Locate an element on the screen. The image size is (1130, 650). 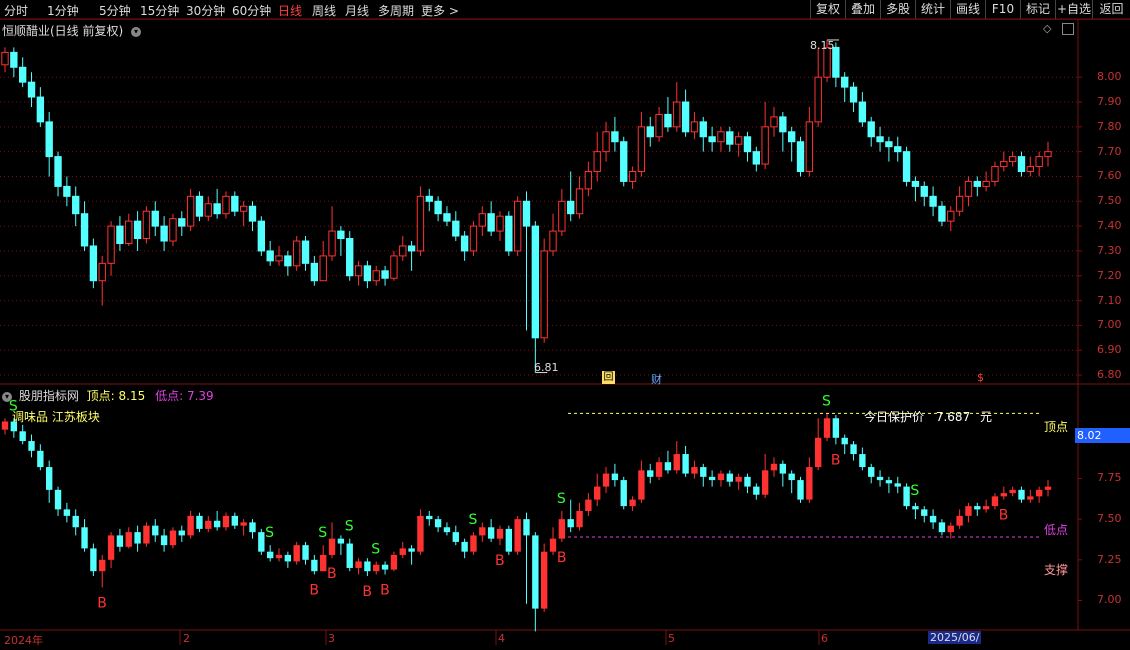
draw-line-button: 画线 is located at coordinates (967, 9).